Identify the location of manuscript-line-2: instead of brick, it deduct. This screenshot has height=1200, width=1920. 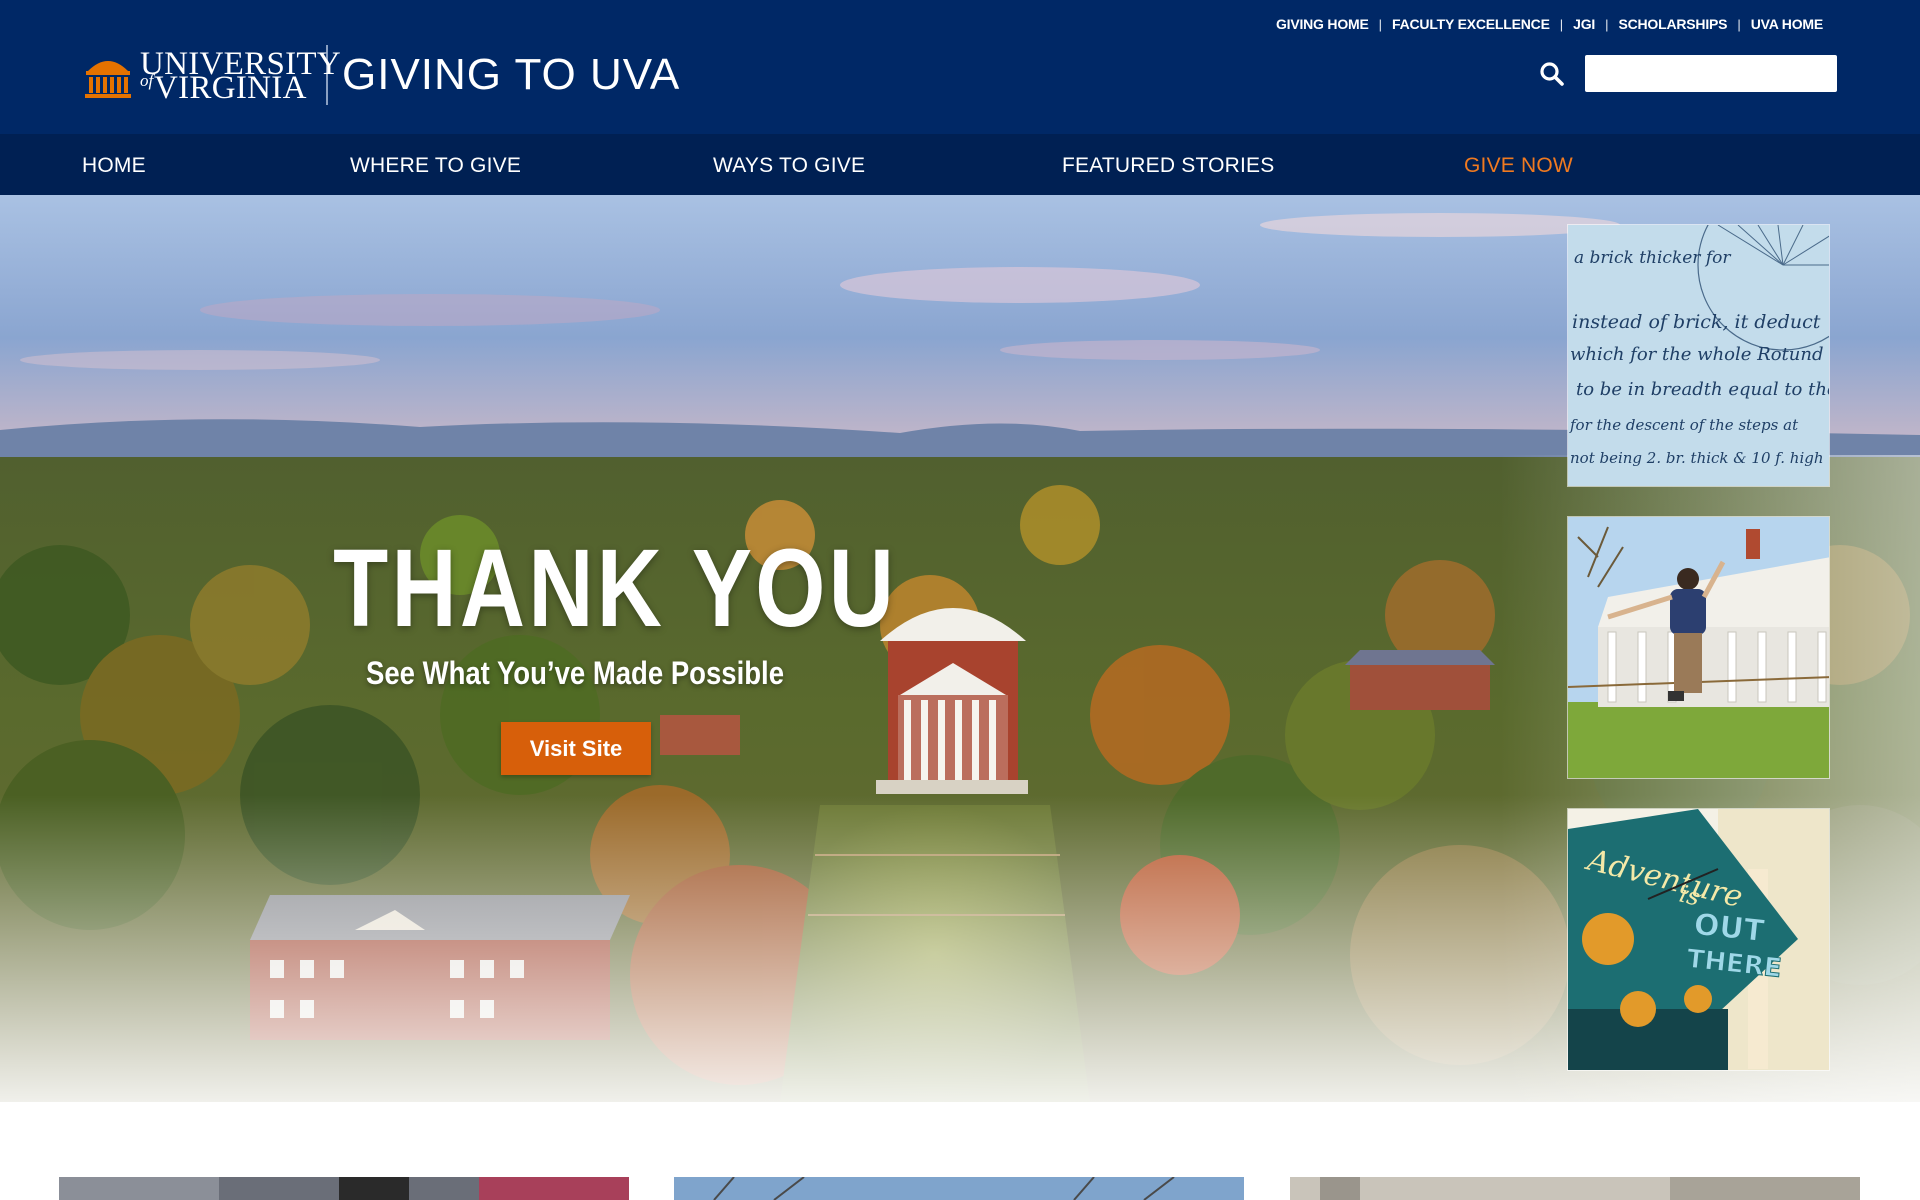
(1696, 322).